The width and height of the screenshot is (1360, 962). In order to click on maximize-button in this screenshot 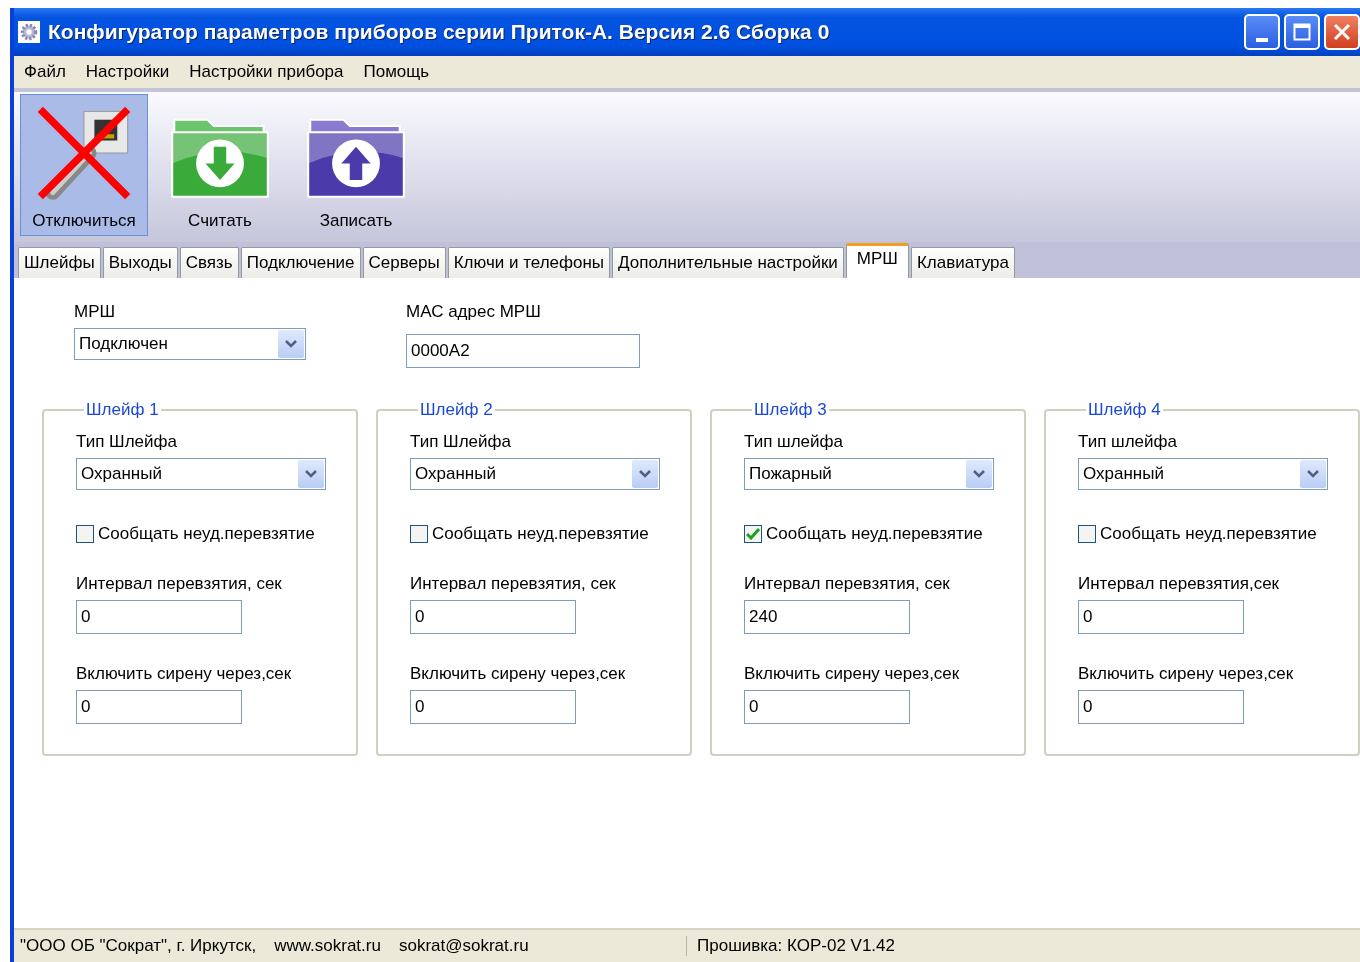, I will do `click(1302, 32)`.